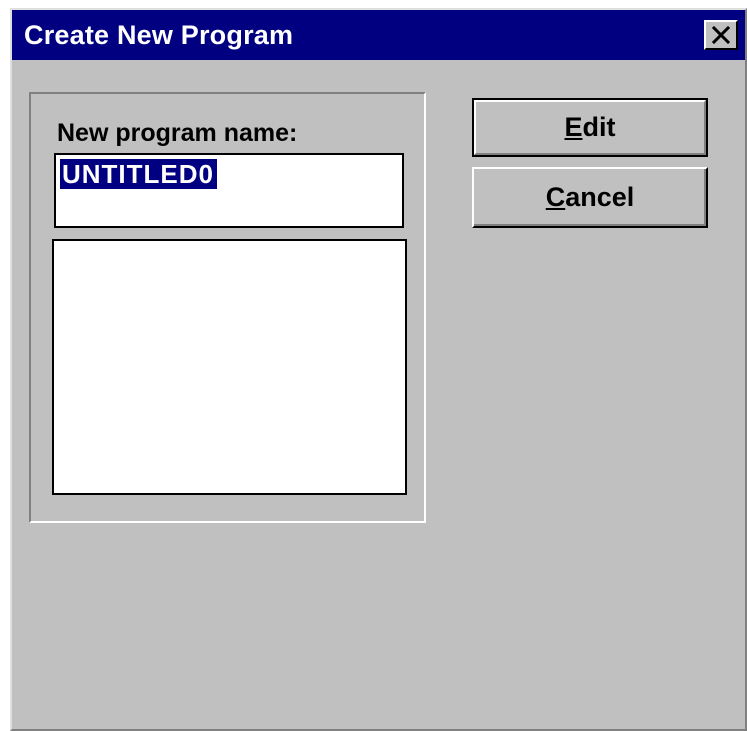 Image resolution: width=747 pixels, height=731 pixels. I want to click on program-name-label: New program name:, so click(177, 133).